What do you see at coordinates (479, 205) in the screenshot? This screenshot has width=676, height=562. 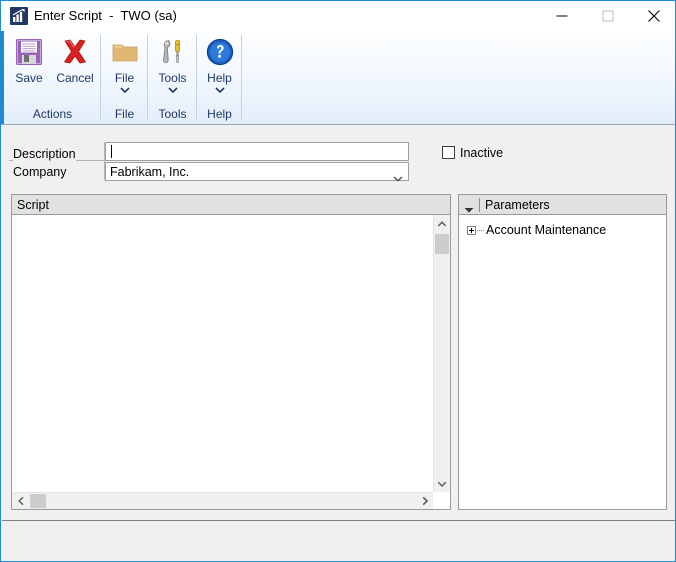 I see `header-divider` at bounding box center [479, 205].